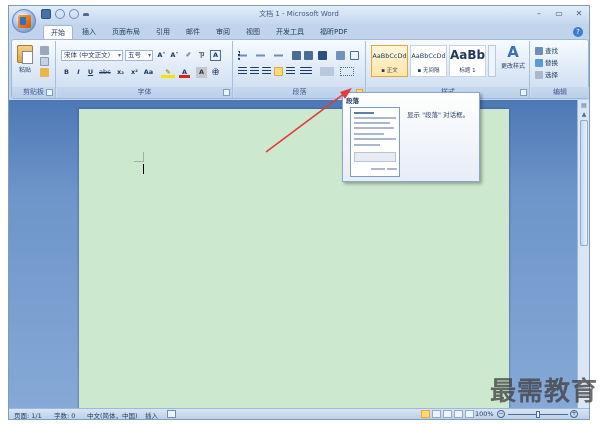  Describe the element at coordinates (215, 72) in the screenshot. I see `enclose-char-button: ㊥` at that location.